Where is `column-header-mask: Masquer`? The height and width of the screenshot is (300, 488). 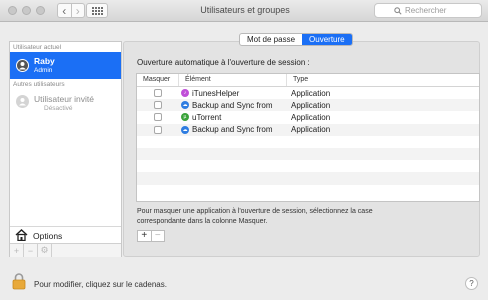 column-header-mask: Masquer is located at coordinates (158, 80).